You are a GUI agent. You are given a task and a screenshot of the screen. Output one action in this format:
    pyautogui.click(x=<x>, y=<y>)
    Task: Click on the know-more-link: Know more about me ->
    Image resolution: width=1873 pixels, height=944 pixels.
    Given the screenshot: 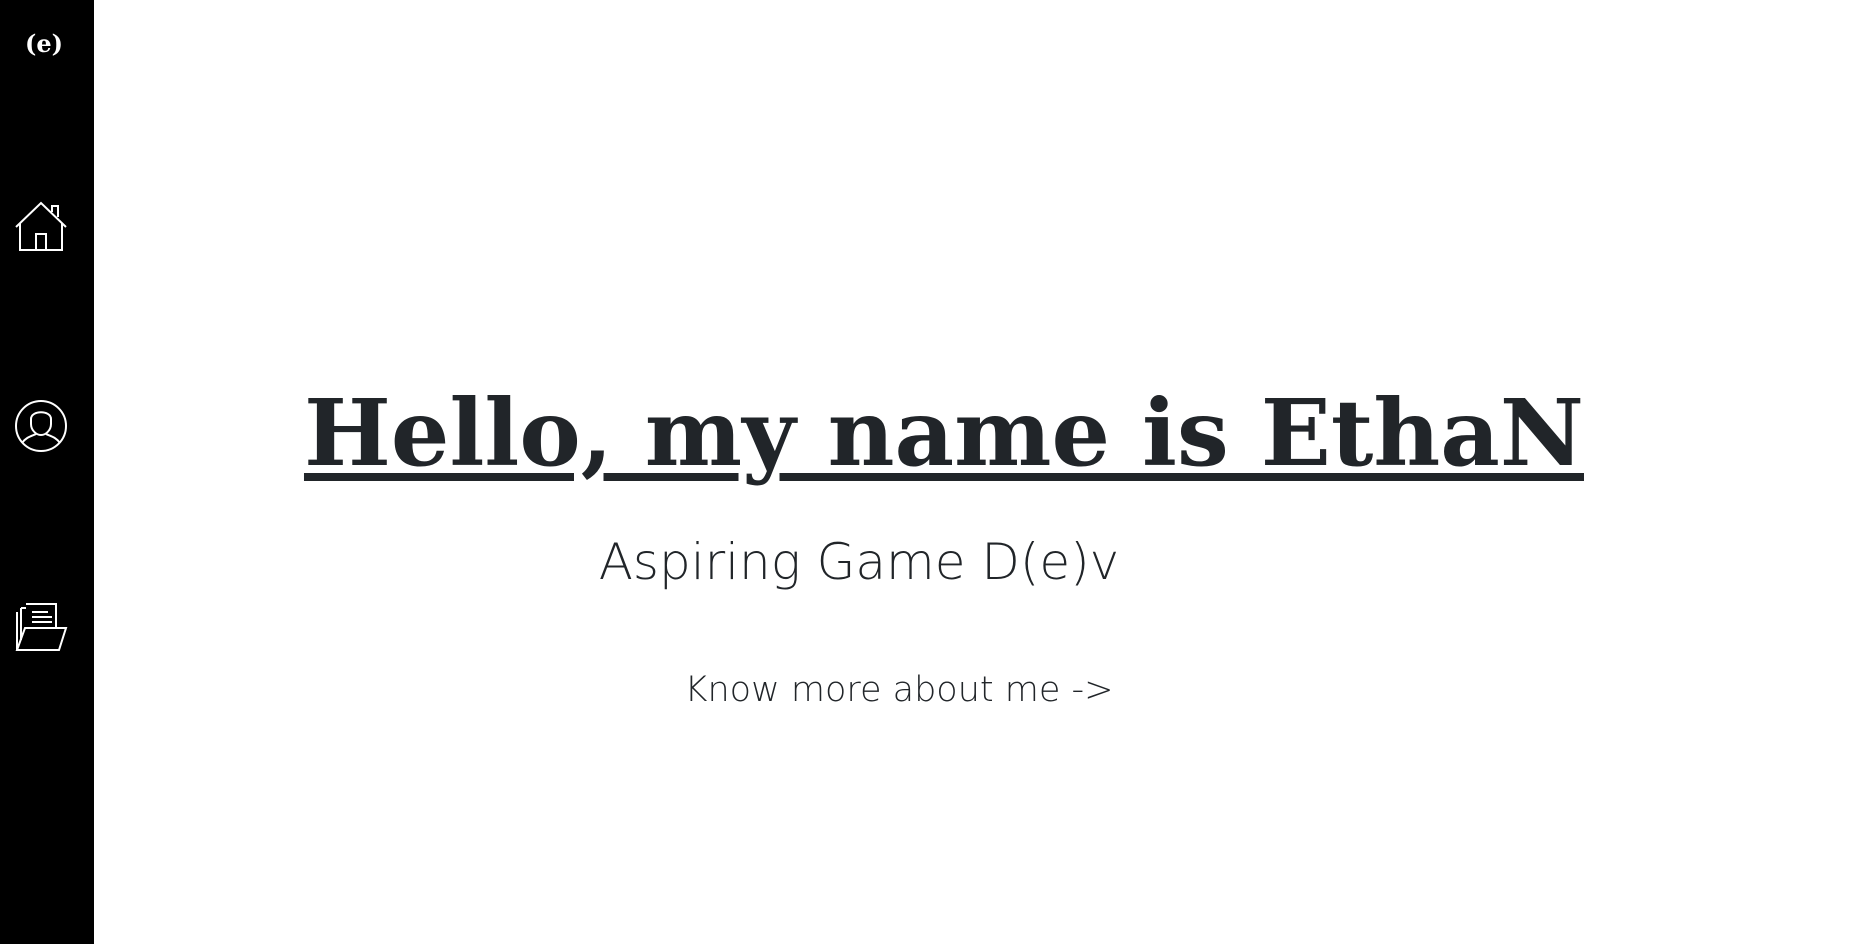 What is the action you would take?
    pyautogui.click(x=899, y=690)
    